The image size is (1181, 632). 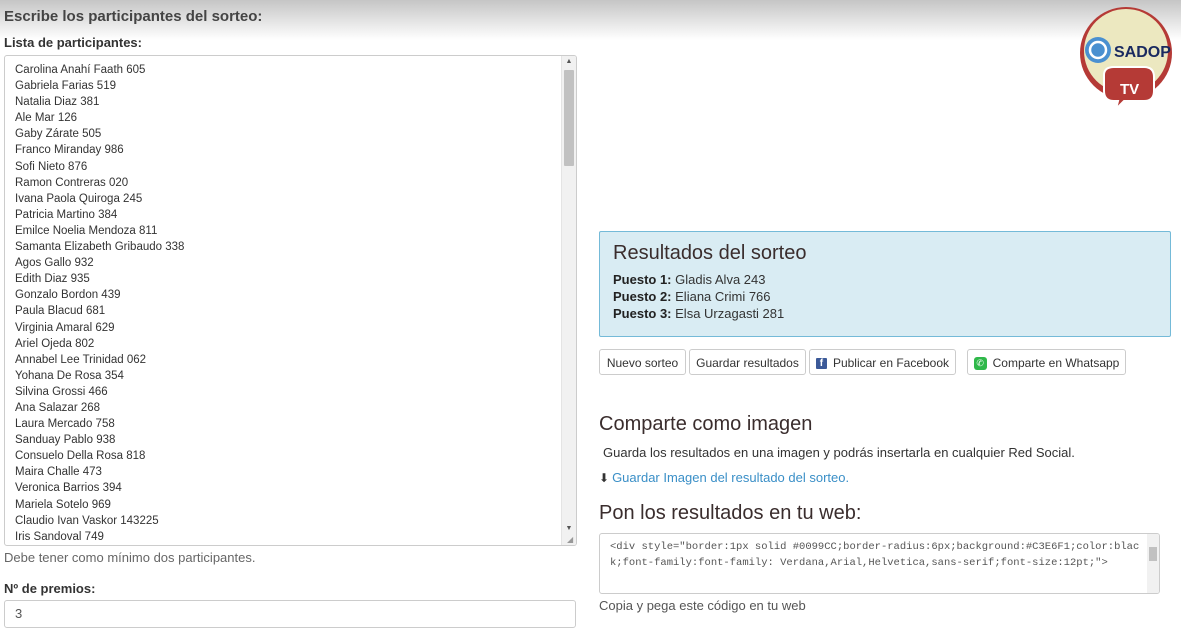 What do you see at coordinates (52, 279) in the screenshot?
I see `participant-line: Edith Diaz 935` at bounding box center [52, 279].